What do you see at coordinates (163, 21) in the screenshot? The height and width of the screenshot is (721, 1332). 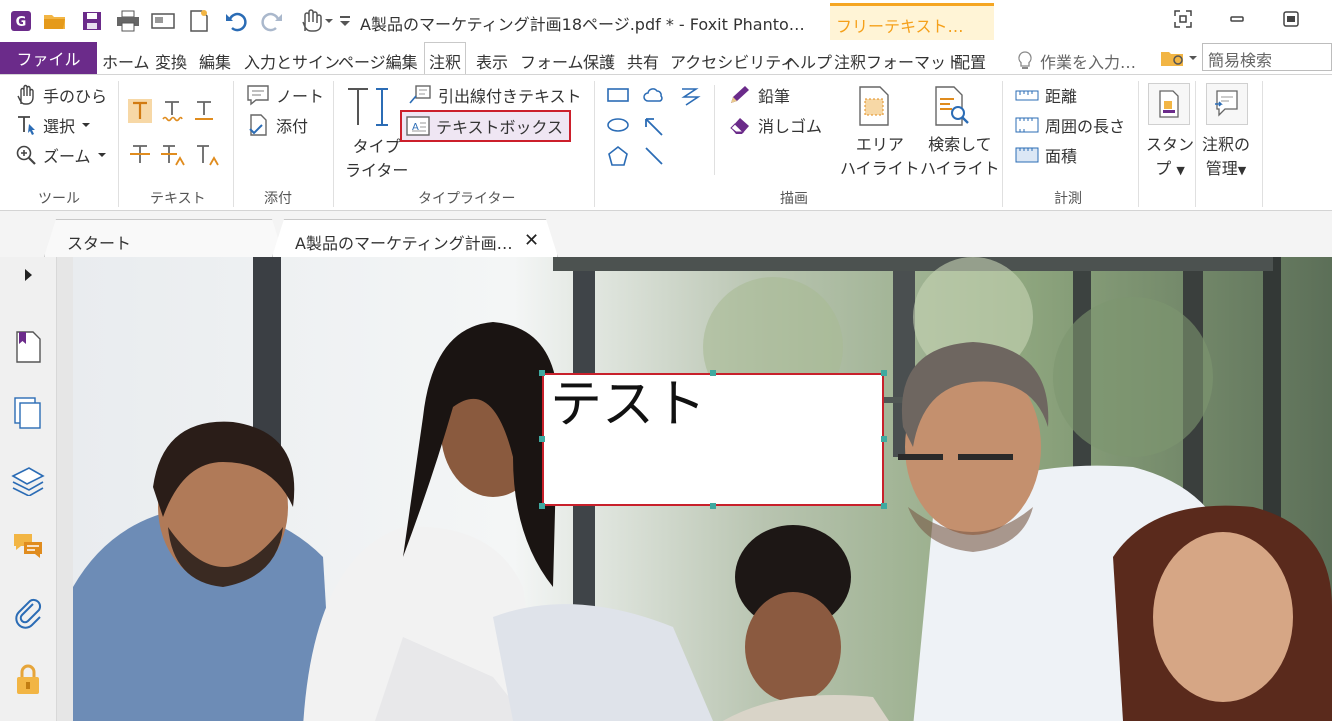 I see `scan-icon` at bounding box center [163, 21].